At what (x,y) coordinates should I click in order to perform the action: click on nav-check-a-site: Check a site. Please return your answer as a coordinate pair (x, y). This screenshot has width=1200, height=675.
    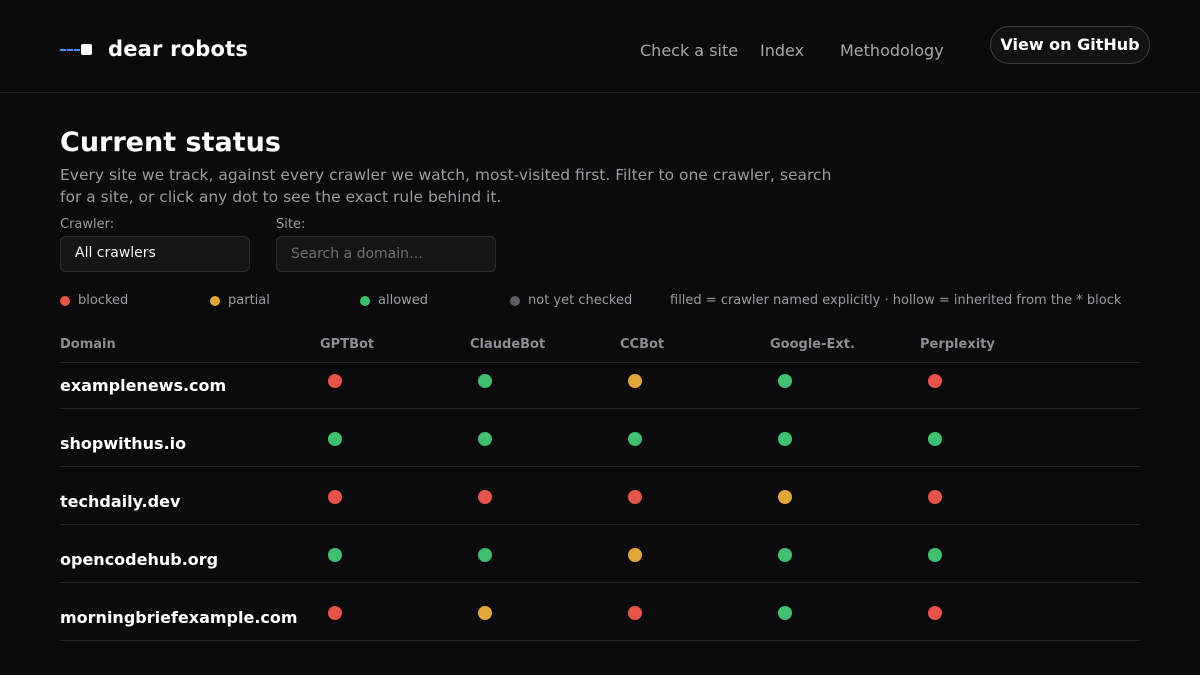
    Looking at the image, I should click on (689, 50).